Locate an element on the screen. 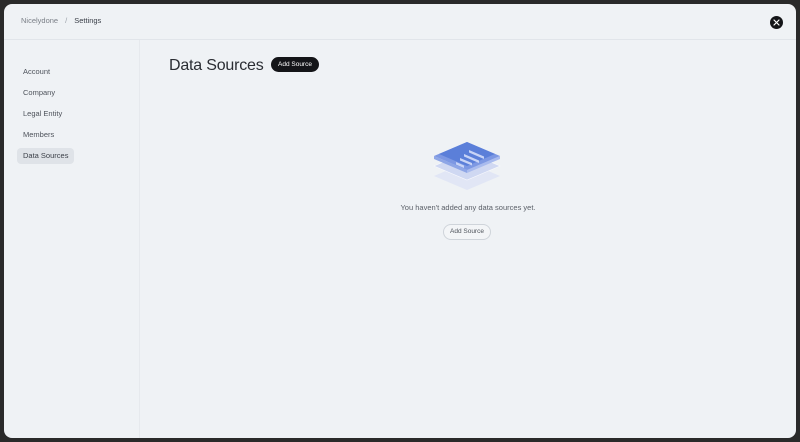  sidebar-item-label: Account is located at coordinates (37, 71).